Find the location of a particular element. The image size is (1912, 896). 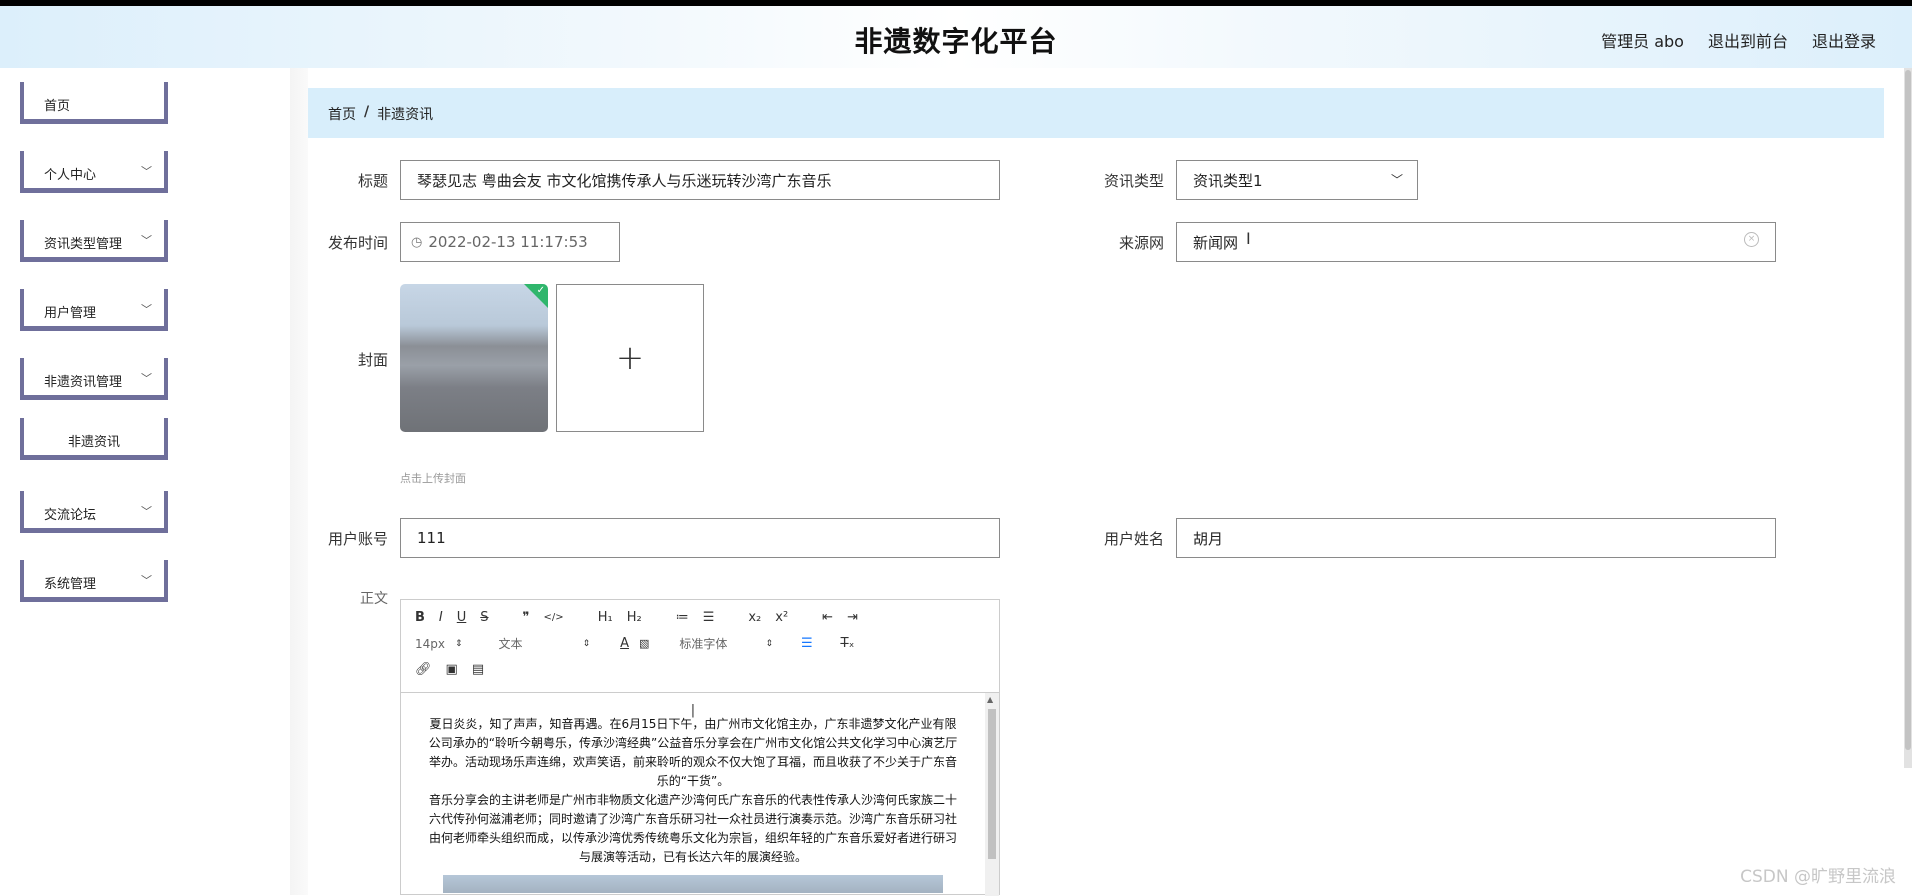

breadcrumb-home: 首页 is located at coordinates (342, 114).